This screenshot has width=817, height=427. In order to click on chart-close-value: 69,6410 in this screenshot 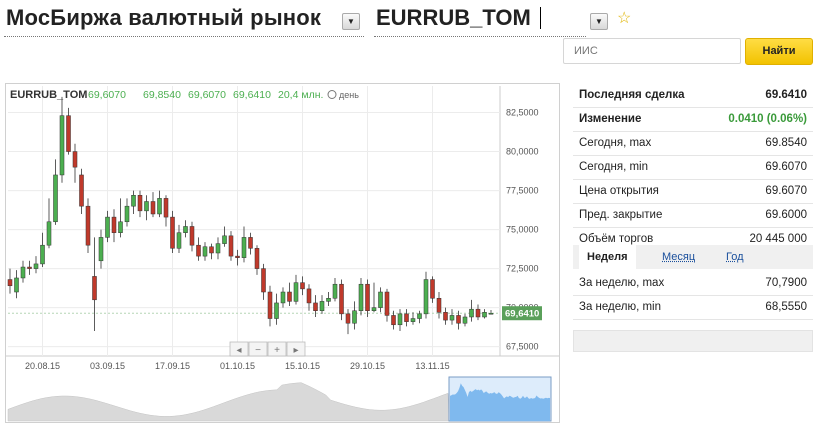, I will do `click(252, 95)`.